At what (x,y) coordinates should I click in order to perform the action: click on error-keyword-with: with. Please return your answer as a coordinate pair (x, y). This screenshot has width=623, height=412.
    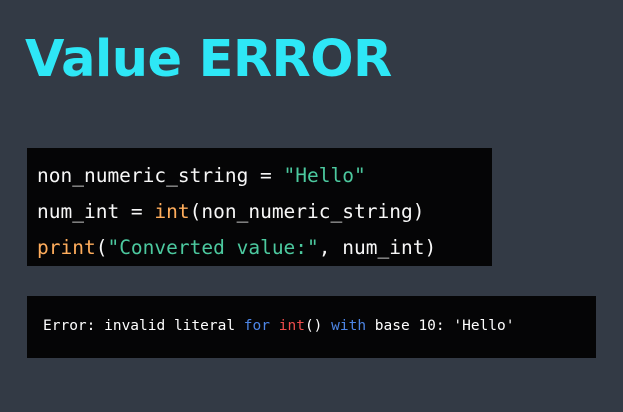
    Looking at the image, I should click on (349, 326).